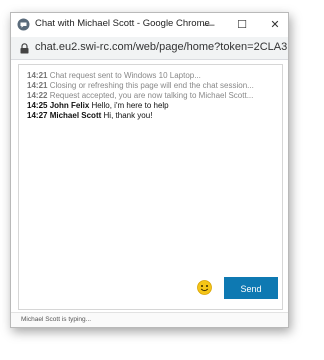 Image resolution: width=324 pixels, height=360 pixels. What do you see at coordinates (150, 289) in the screenshot?
I see `message-compose-area: Send` at bounding box center [150, 289].